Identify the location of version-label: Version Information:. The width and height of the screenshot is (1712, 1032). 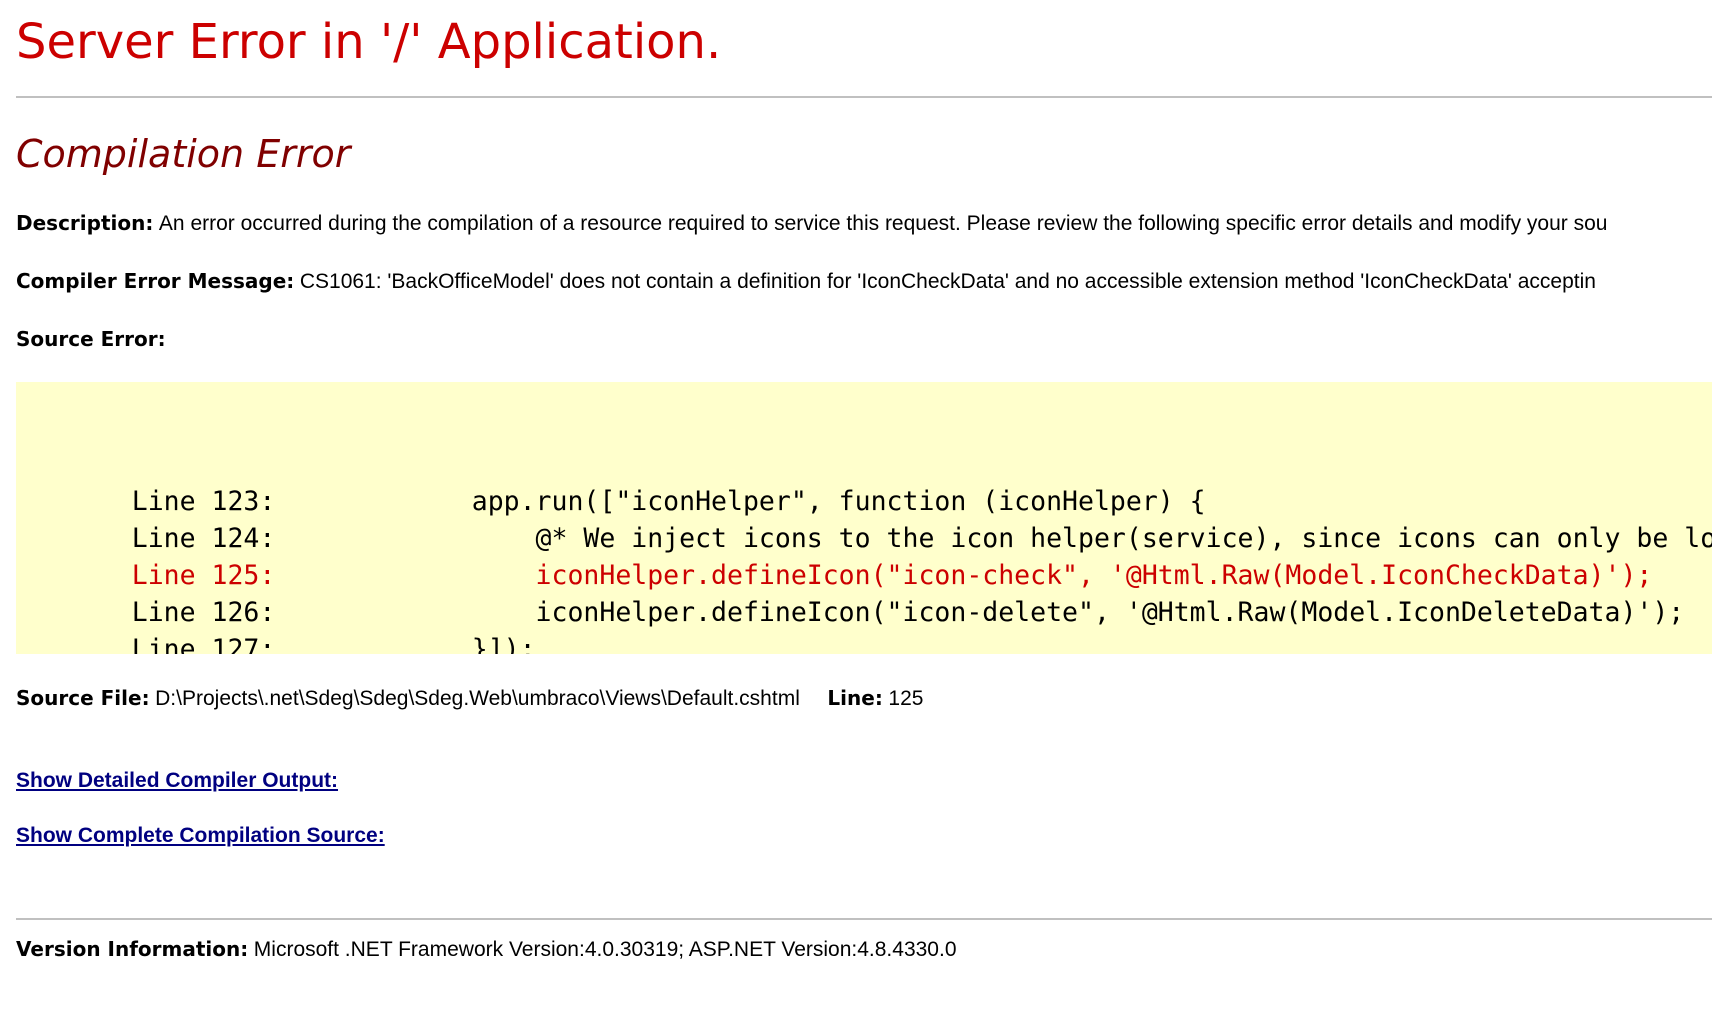
(132, 949).